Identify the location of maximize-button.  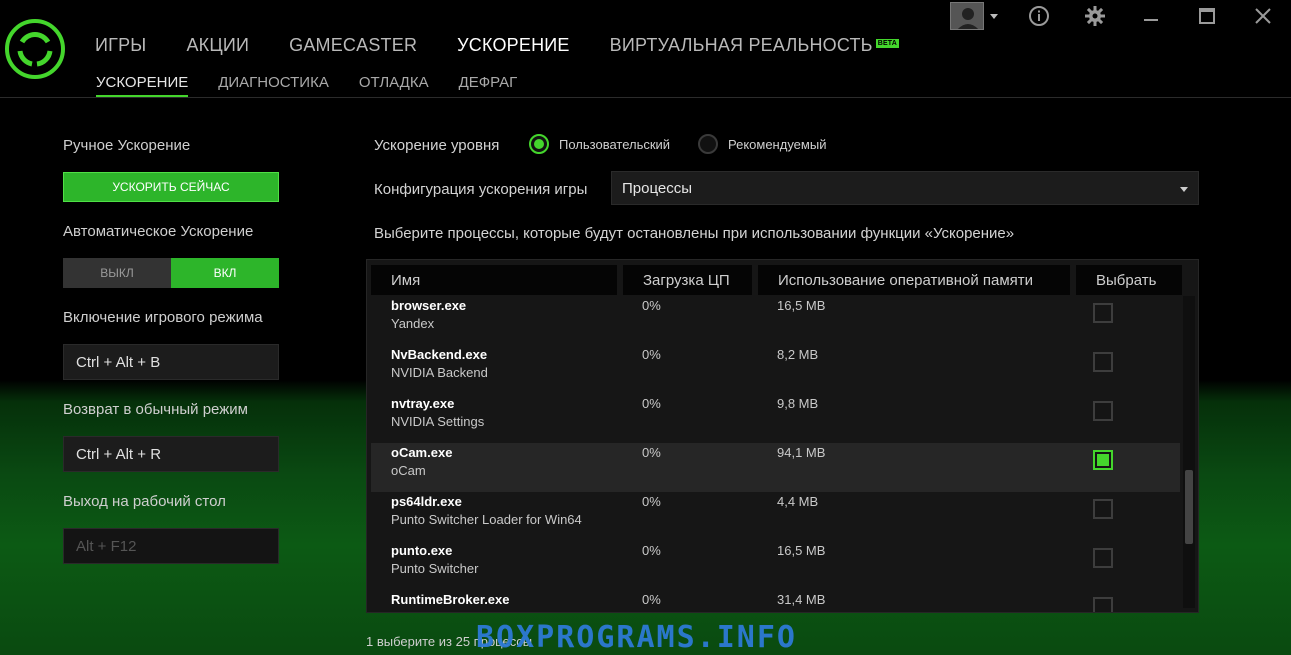
(1207, 16).